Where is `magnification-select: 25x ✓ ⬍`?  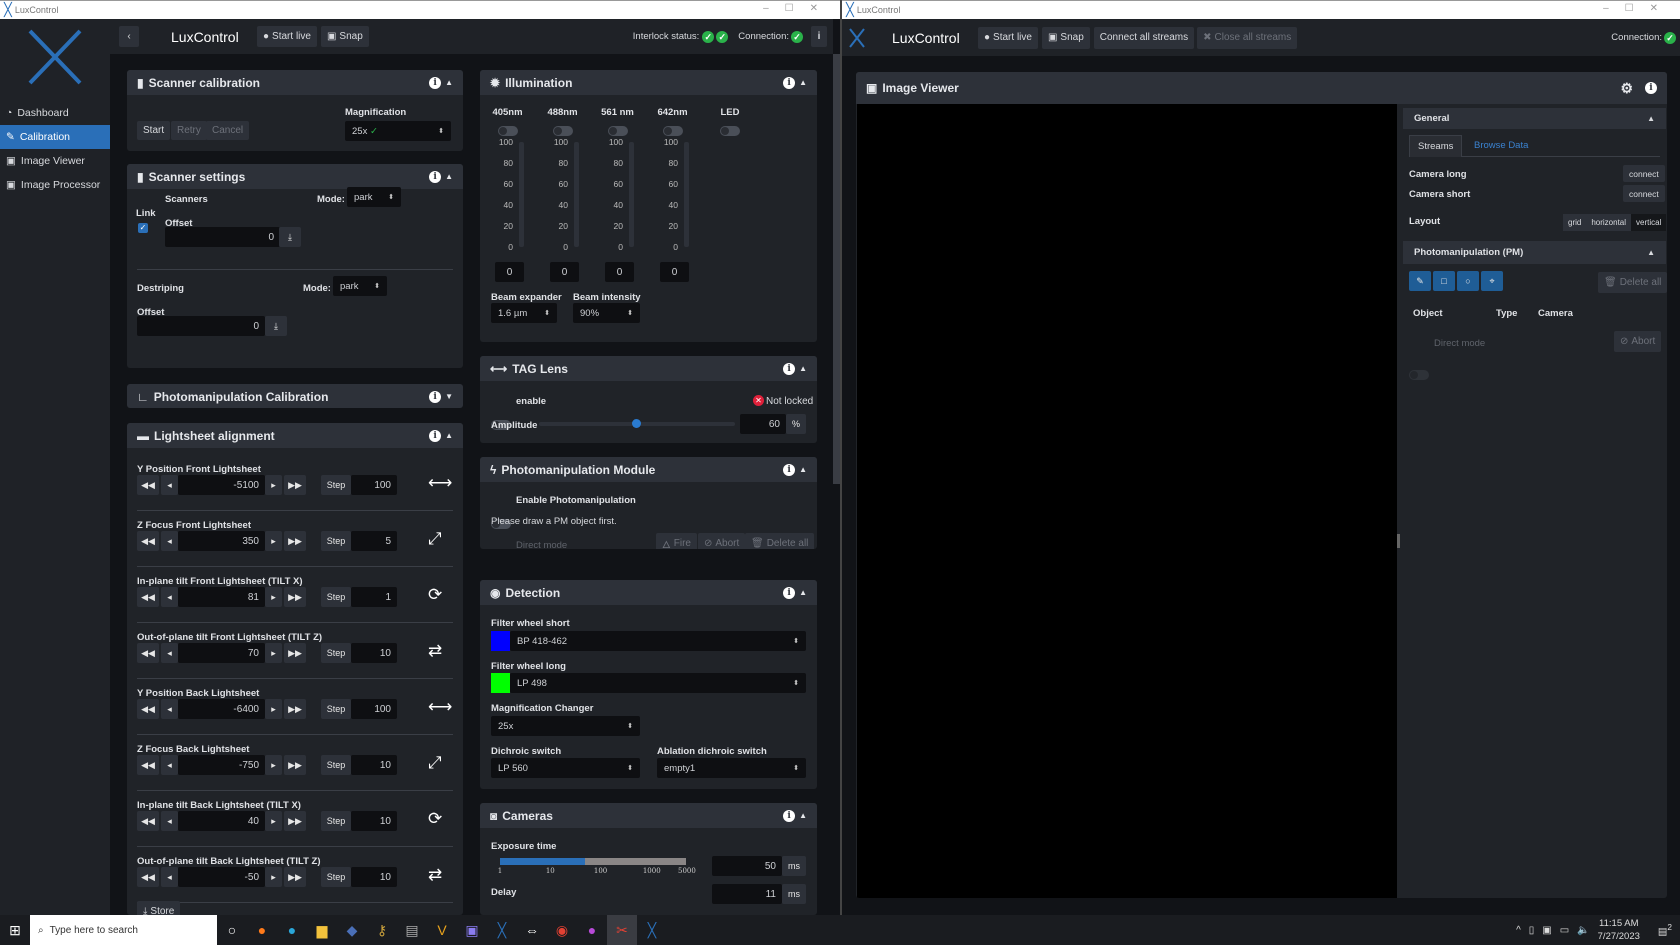 magnification-select: 25x ✓ ⬍ is located at coordinates (398, 131).